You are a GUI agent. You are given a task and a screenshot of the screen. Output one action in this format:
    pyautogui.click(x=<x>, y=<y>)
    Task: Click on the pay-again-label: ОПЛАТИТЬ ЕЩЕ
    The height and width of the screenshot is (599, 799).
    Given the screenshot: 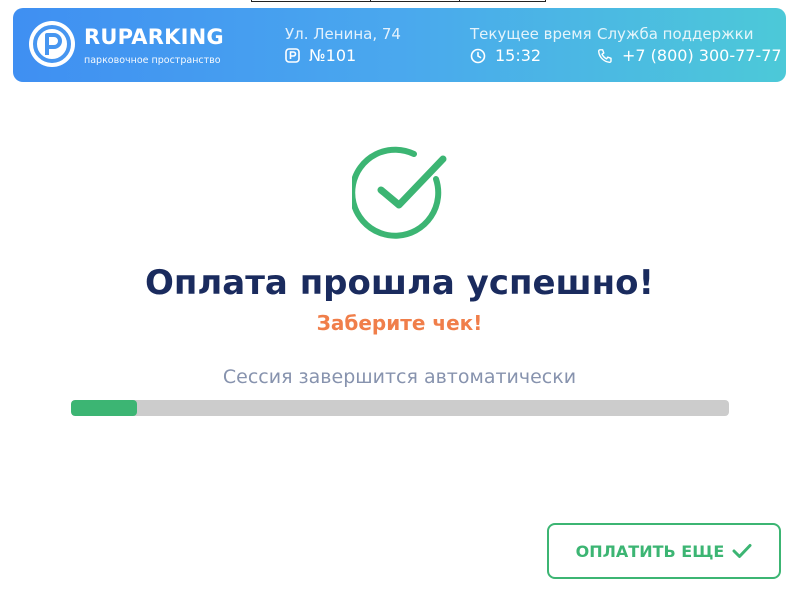 What is the action you would take?
    pyautogui.click(x=650, y=551)
    